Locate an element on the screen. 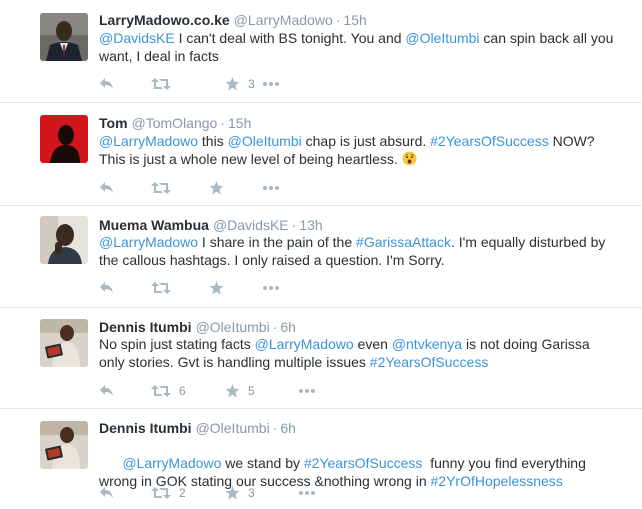  retweet-button: 2 is located at coordinates (168, 493).